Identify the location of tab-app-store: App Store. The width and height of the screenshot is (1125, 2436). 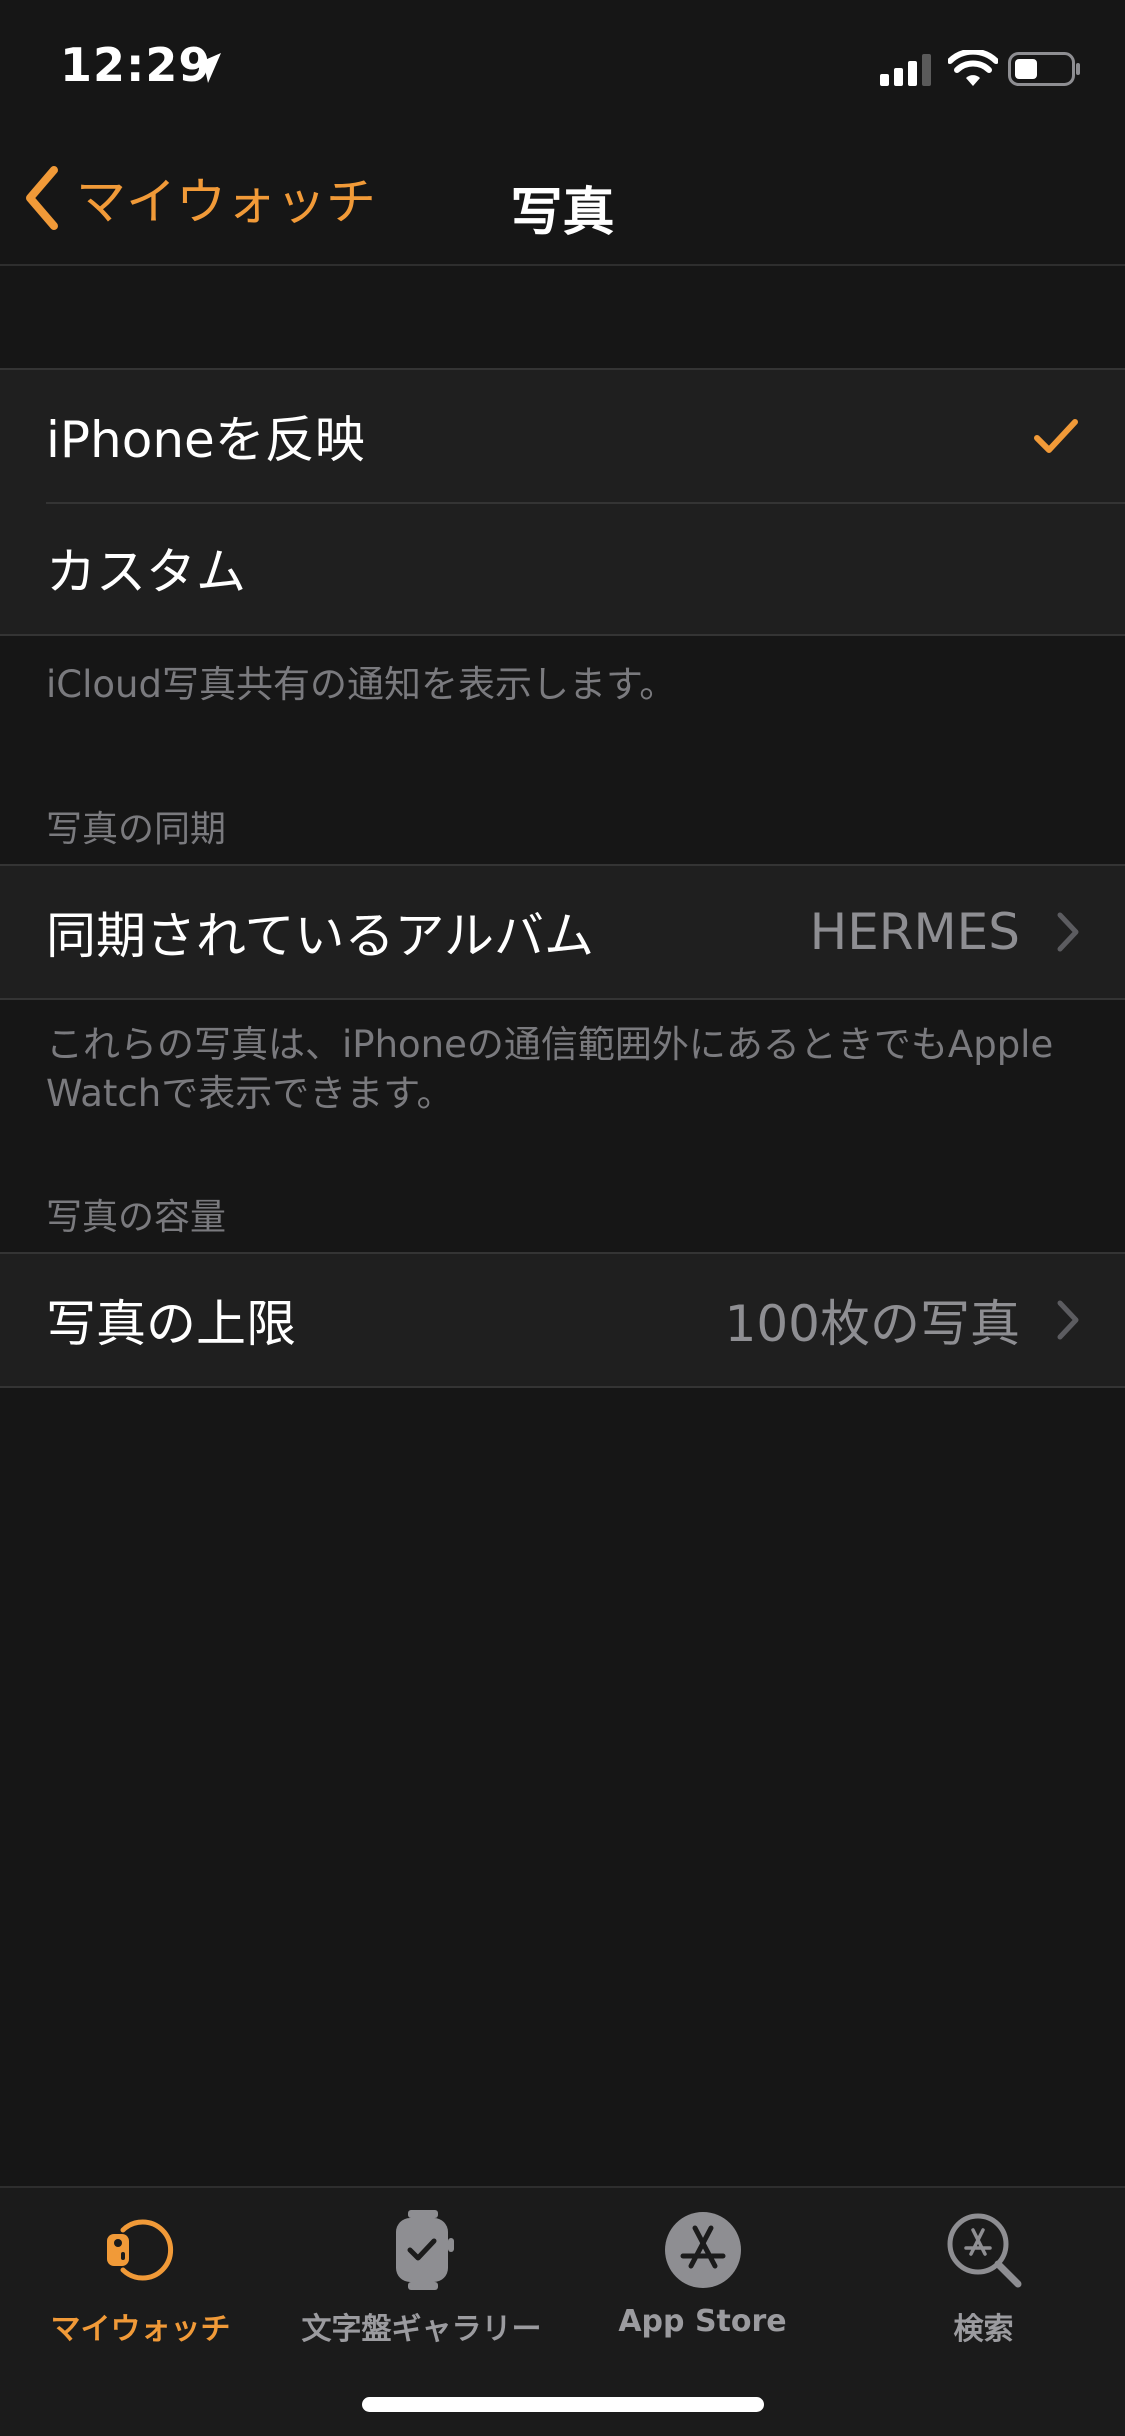
(702, 2273).